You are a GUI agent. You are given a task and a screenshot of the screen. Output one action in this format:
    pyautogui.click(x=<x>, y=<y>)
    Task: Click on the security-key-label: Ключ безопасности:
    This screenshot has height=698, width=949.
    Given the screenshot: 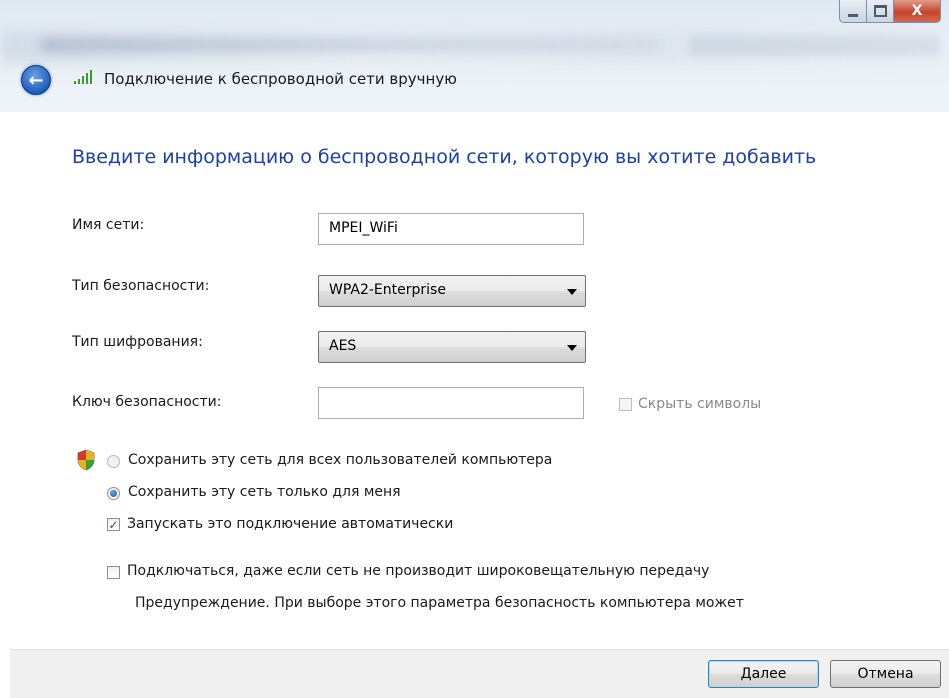 What is the action you would take?
    pyautogui.click(x=147, y=402)
    